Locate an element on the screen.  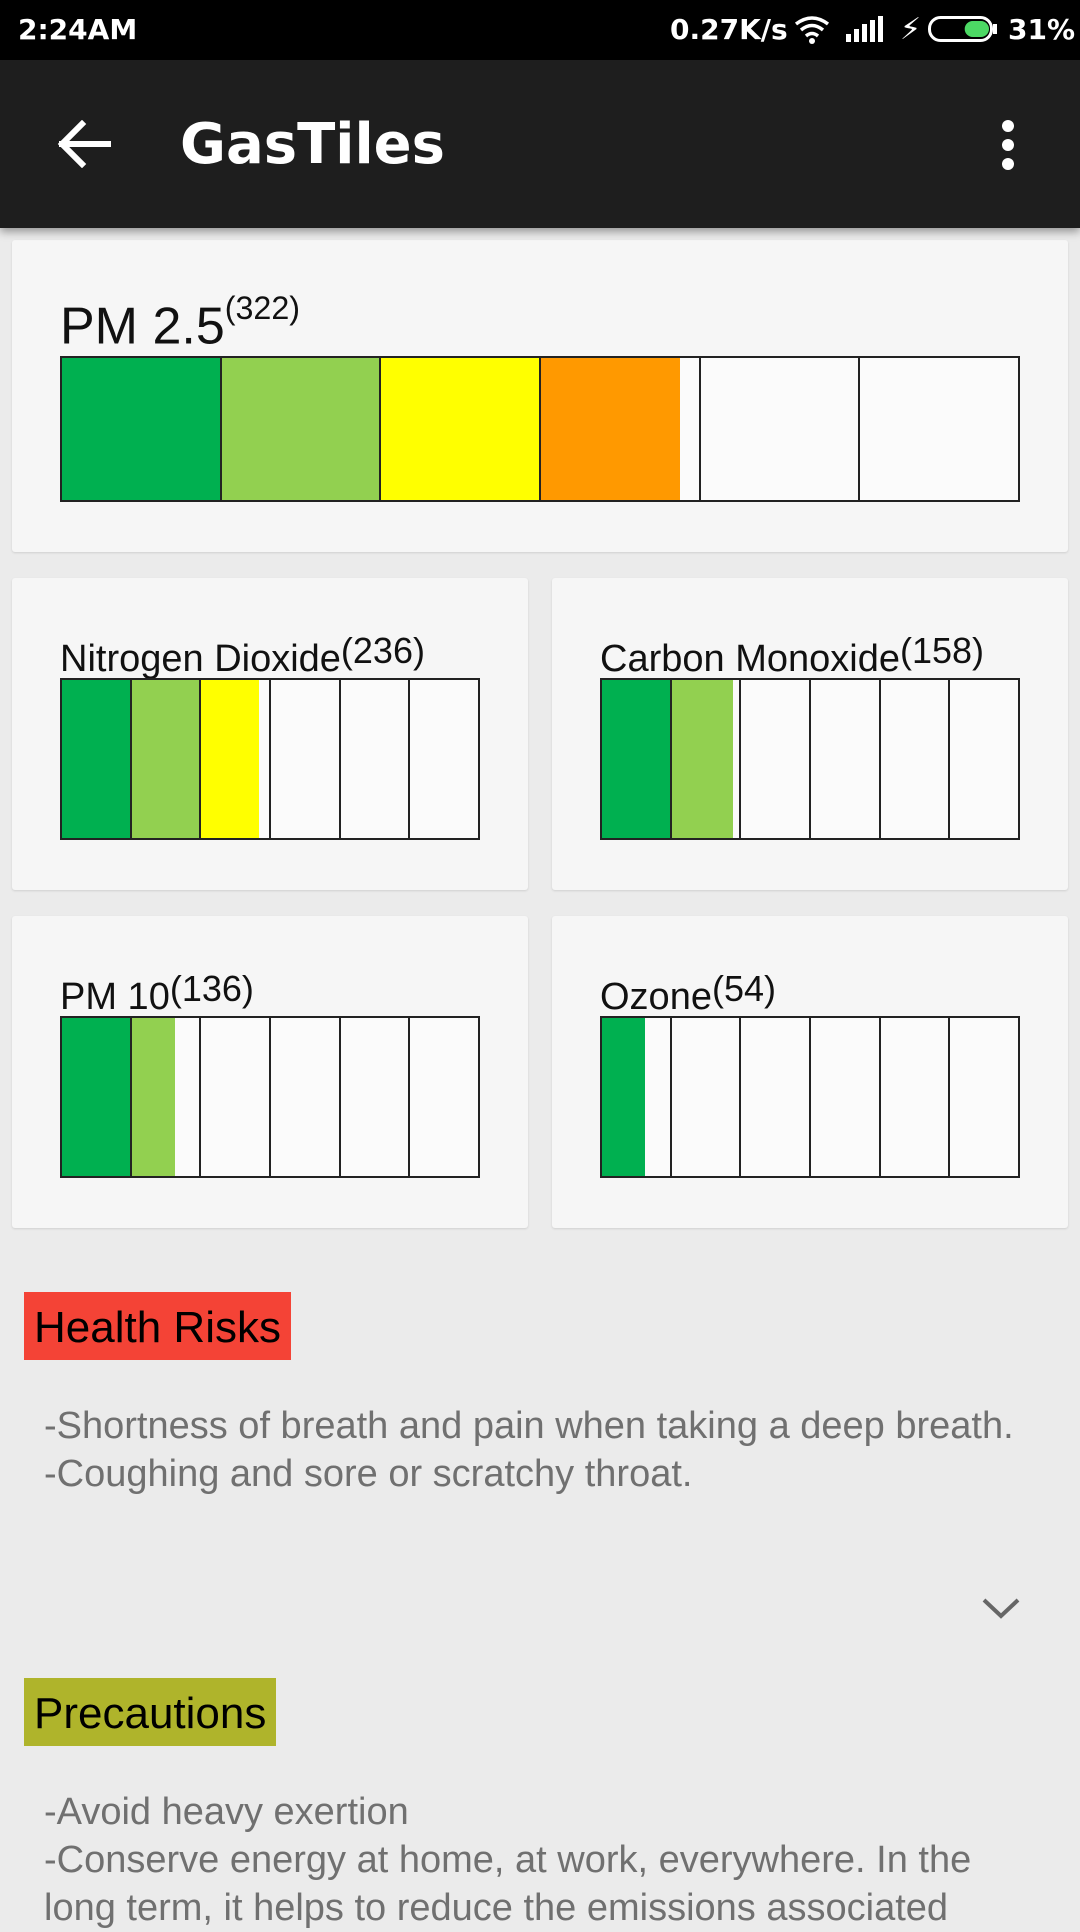
gas-card-pm10: PM 10(136) is located at coordinates (270, 1072).